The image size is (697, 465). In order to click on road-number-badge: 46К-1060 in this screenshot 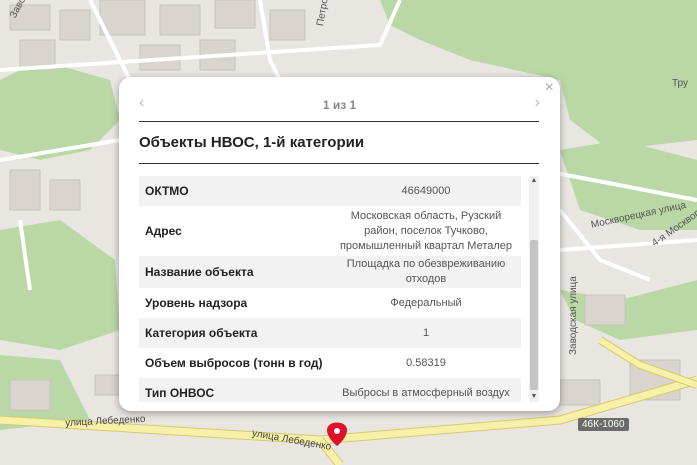, I will do `click(603, 424)`.